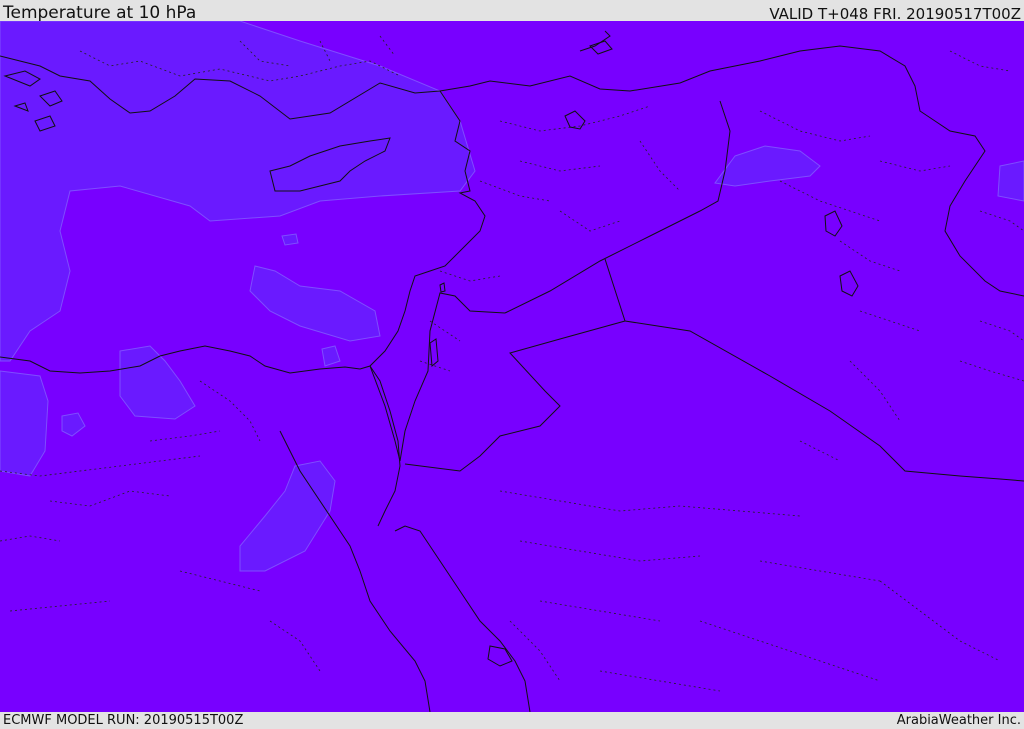 Image resolution: width=1024 pixels, height=729 pixels. What do you see at coordinates (287, 516) in the screenshot?
I see `cold-area-sinai` at bounding box center [287, 516].